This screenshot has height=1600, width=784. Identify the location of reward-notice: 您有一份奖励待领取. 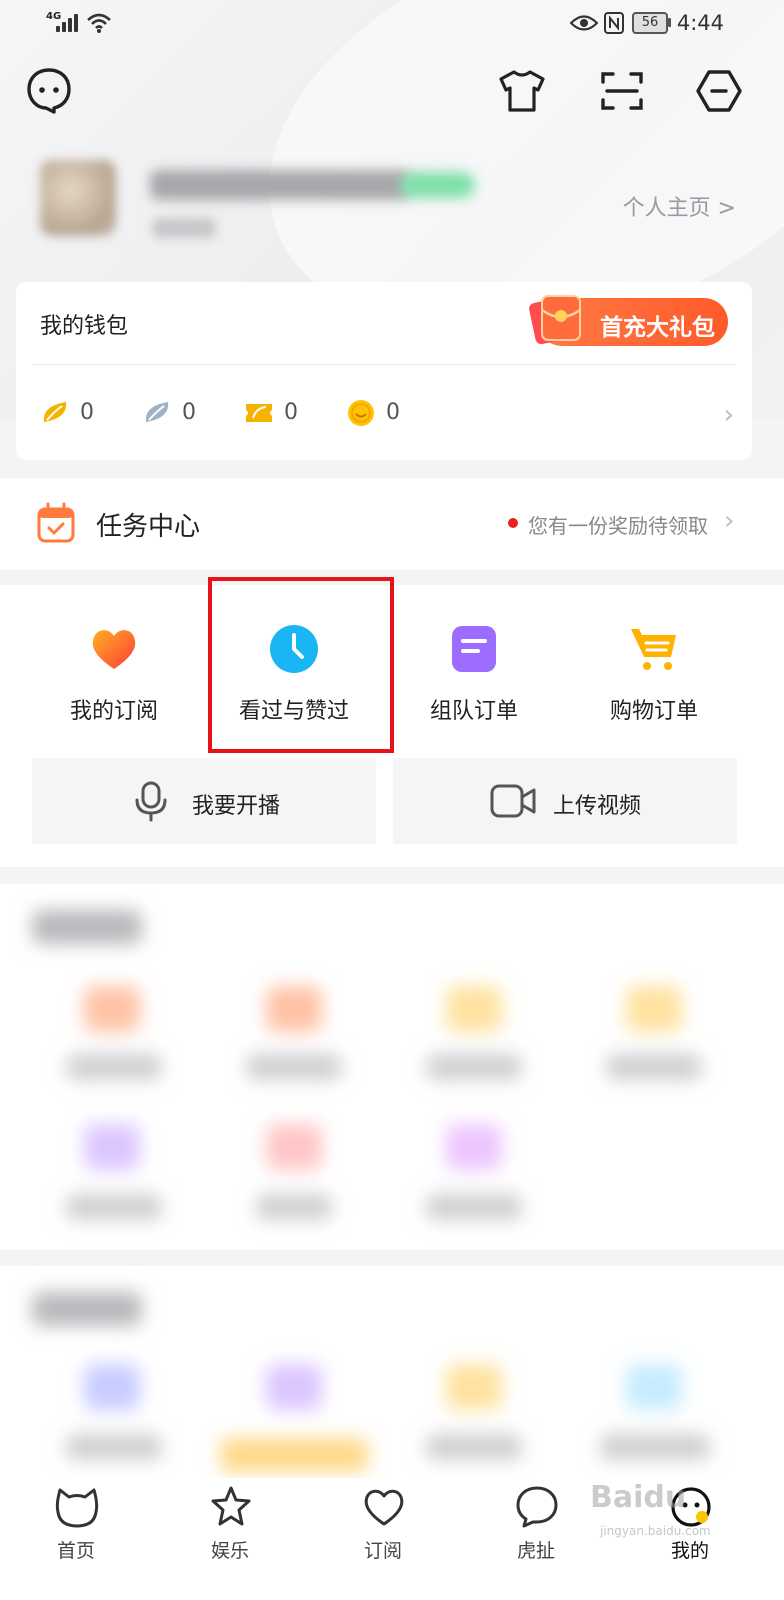
(618, 524).